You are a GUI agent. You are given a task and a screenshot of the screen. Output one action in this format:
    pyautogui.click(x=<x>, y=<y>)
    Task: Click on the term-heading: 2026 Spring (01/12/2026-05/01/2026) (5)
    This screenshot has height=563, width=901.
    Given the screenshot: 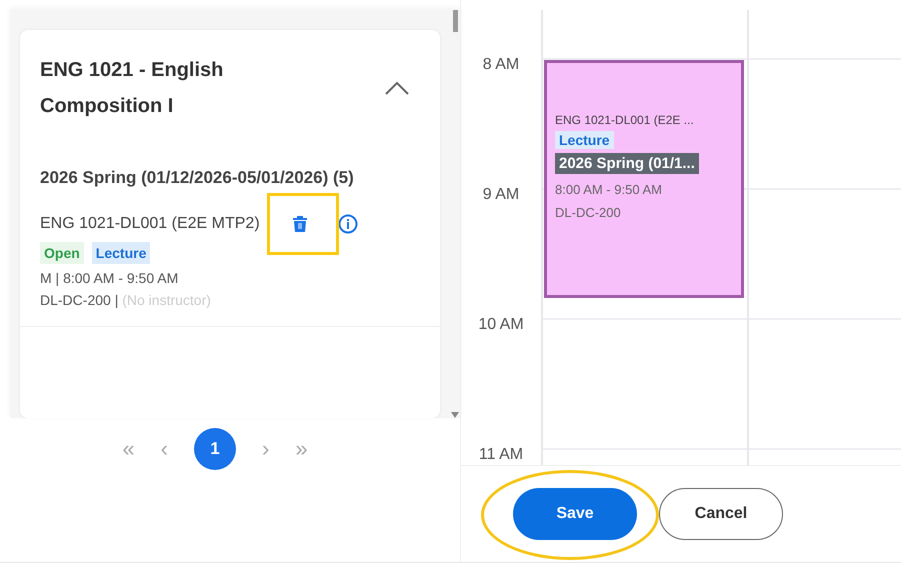 What is the action you would take?
    pyautogui.click(x=197, y=178)
    